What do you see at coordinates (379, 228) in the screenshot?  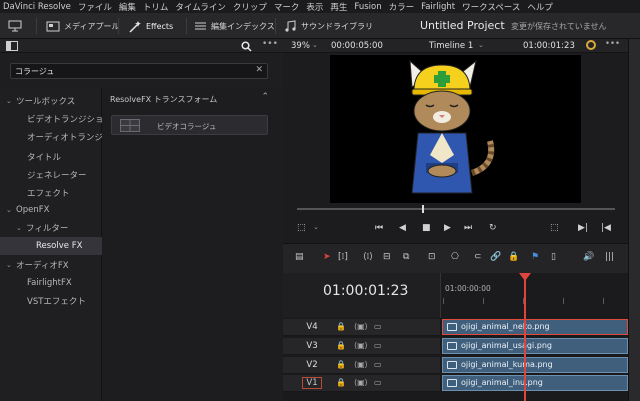 I see `go-to-start-icon: ⏮` at bounding box center [379, 228].